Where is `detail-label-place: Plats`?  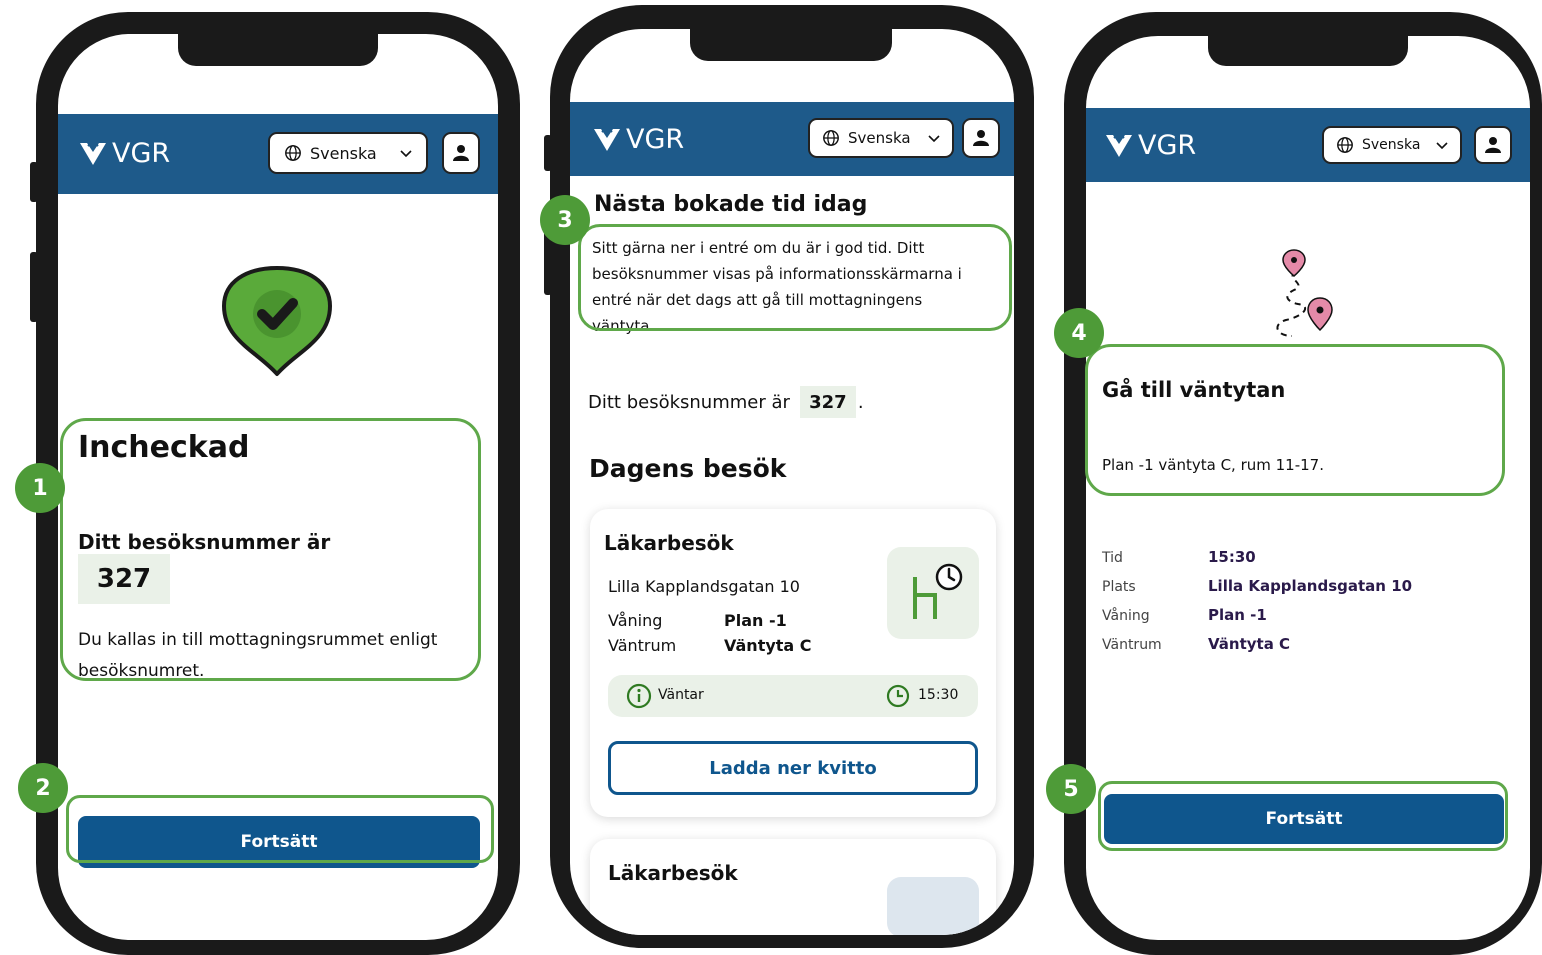 detail-label-place: Plats is located at coordinates (1119, 587).